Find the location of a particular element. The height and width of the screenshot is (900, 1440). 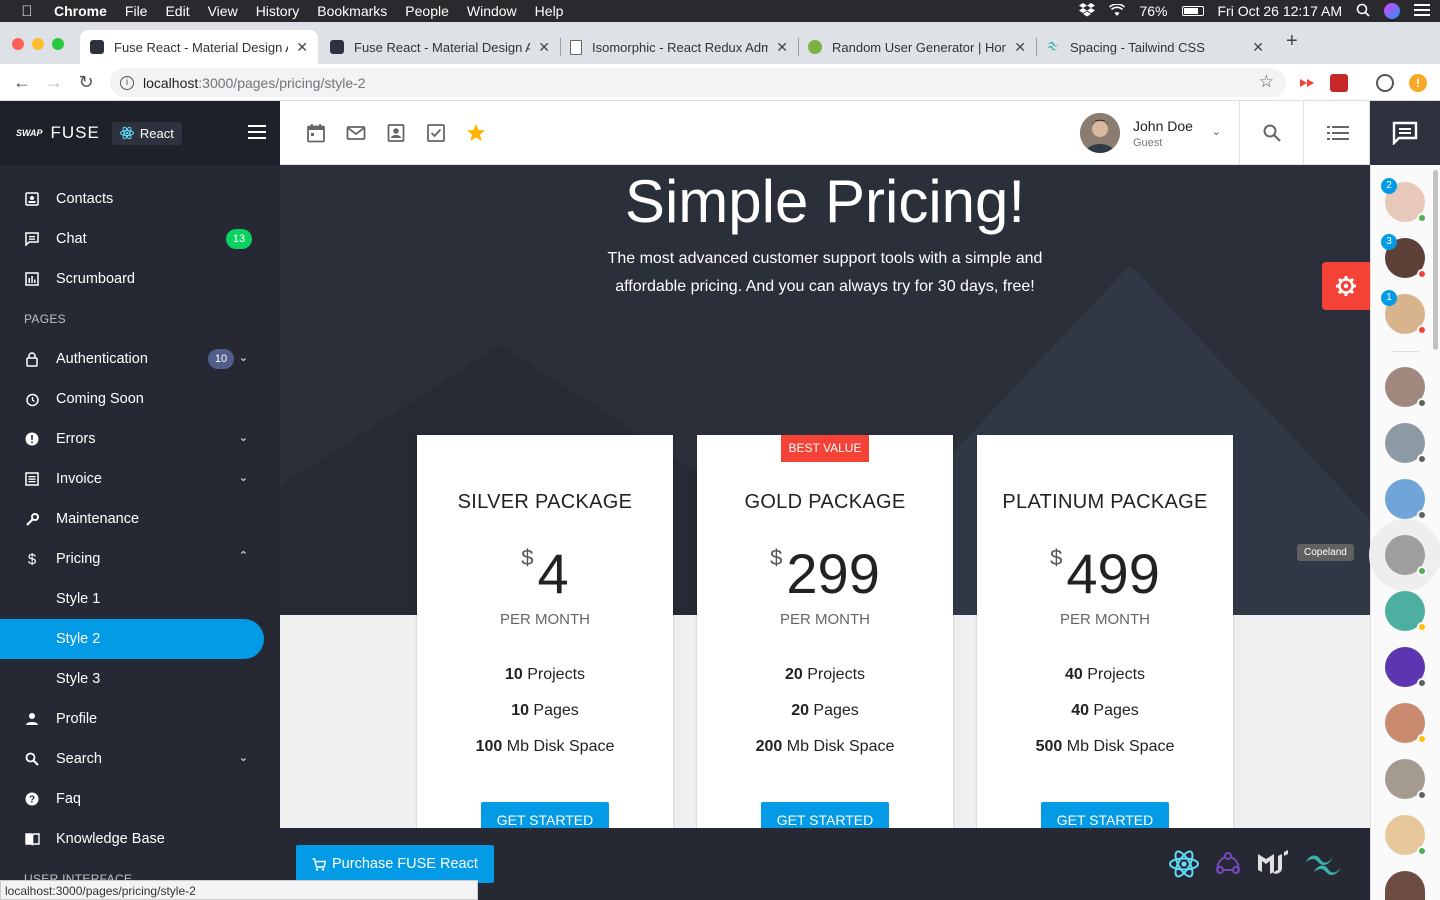

redux-logo-icon is located at coordinates (1228, 864).